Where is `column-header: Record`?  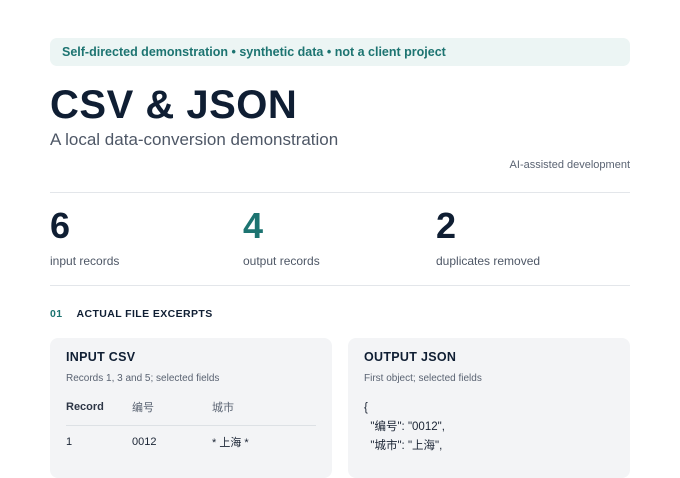 column-header: Record is located at coordinates (99, 412).